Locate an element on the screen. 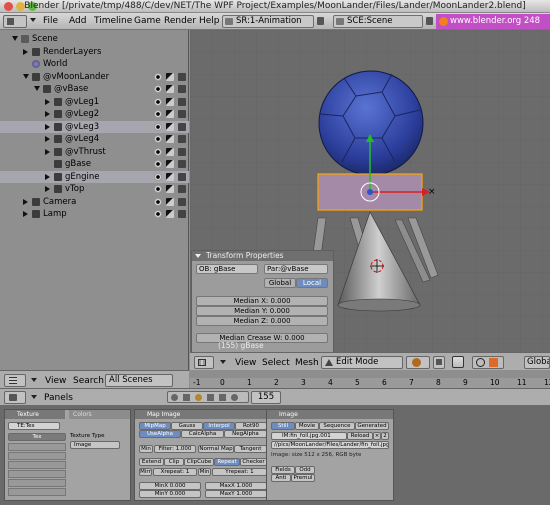  texture-name-field: TE:Tex is located at coordinates (34, 426).